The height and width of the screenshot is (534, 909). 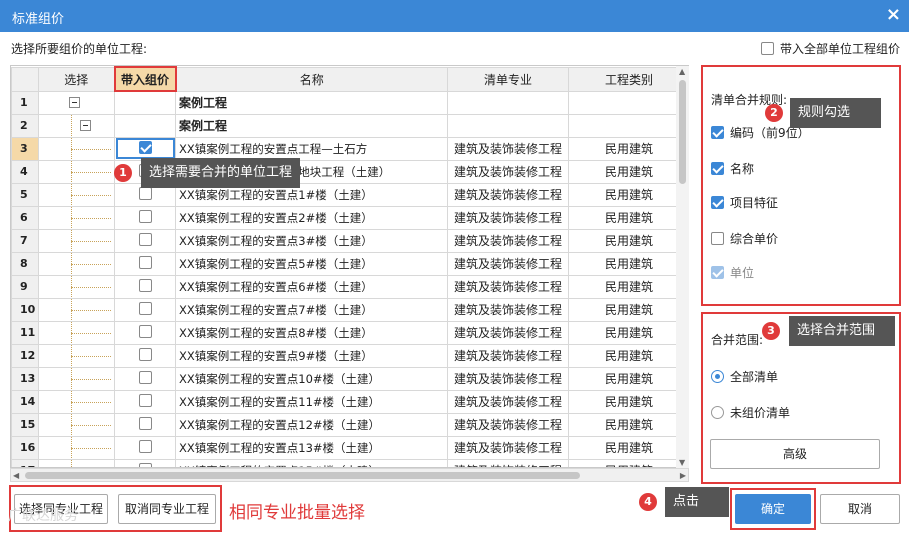 I want to click on rule-unit-price-checkbox, so click(x=717, y=238).